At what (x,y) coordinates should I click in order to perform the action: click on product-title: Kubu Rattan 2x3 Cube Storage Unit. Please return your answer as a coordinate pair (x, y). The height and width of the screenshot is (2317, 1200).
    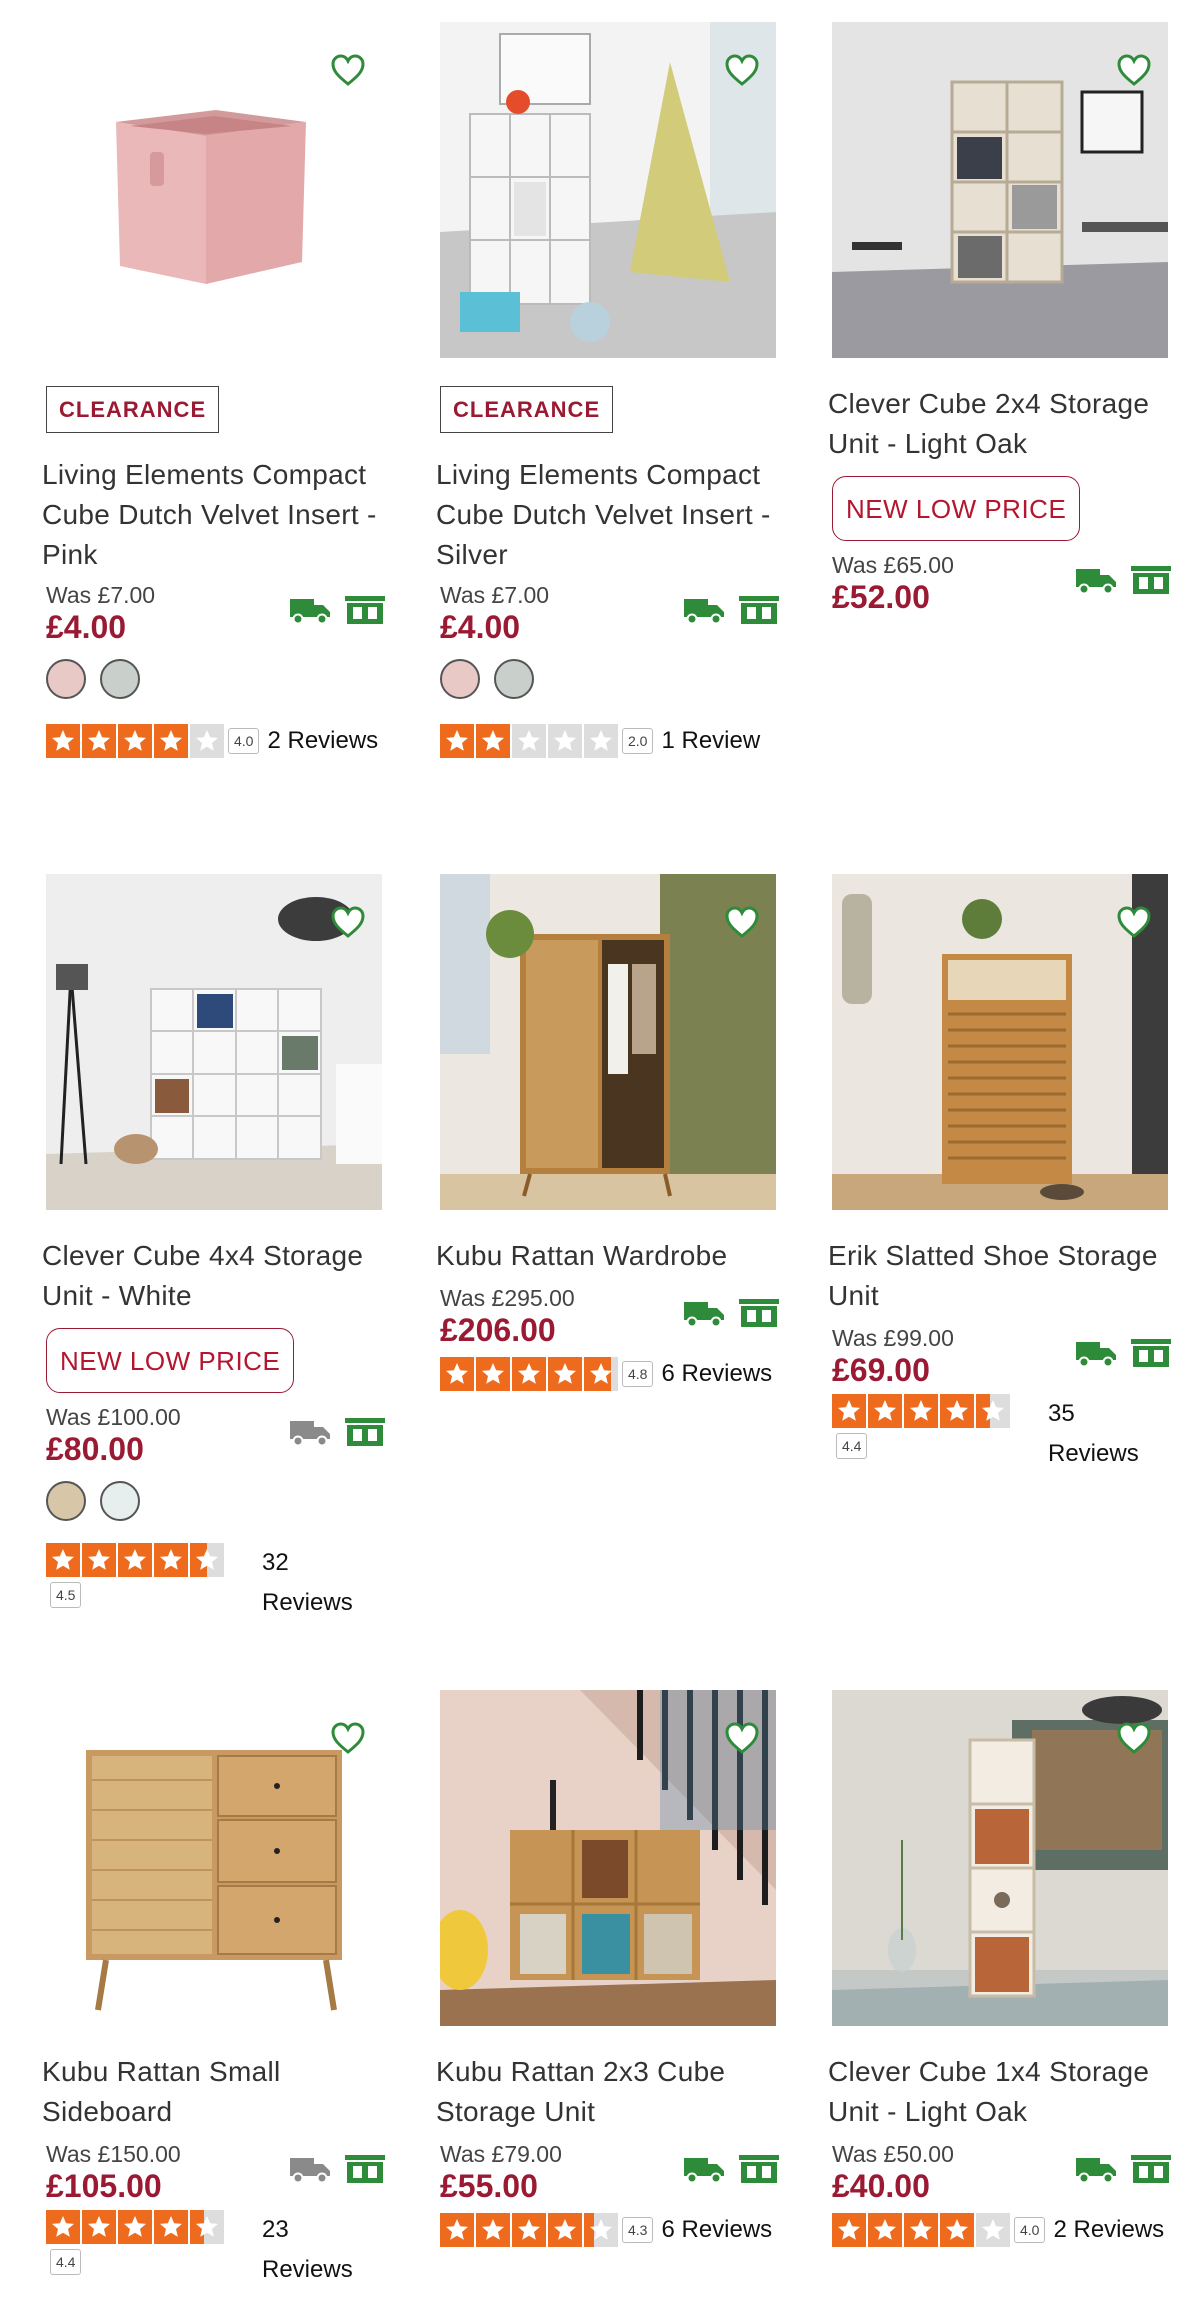
    Looking at the image, I should click on (608, 2092).